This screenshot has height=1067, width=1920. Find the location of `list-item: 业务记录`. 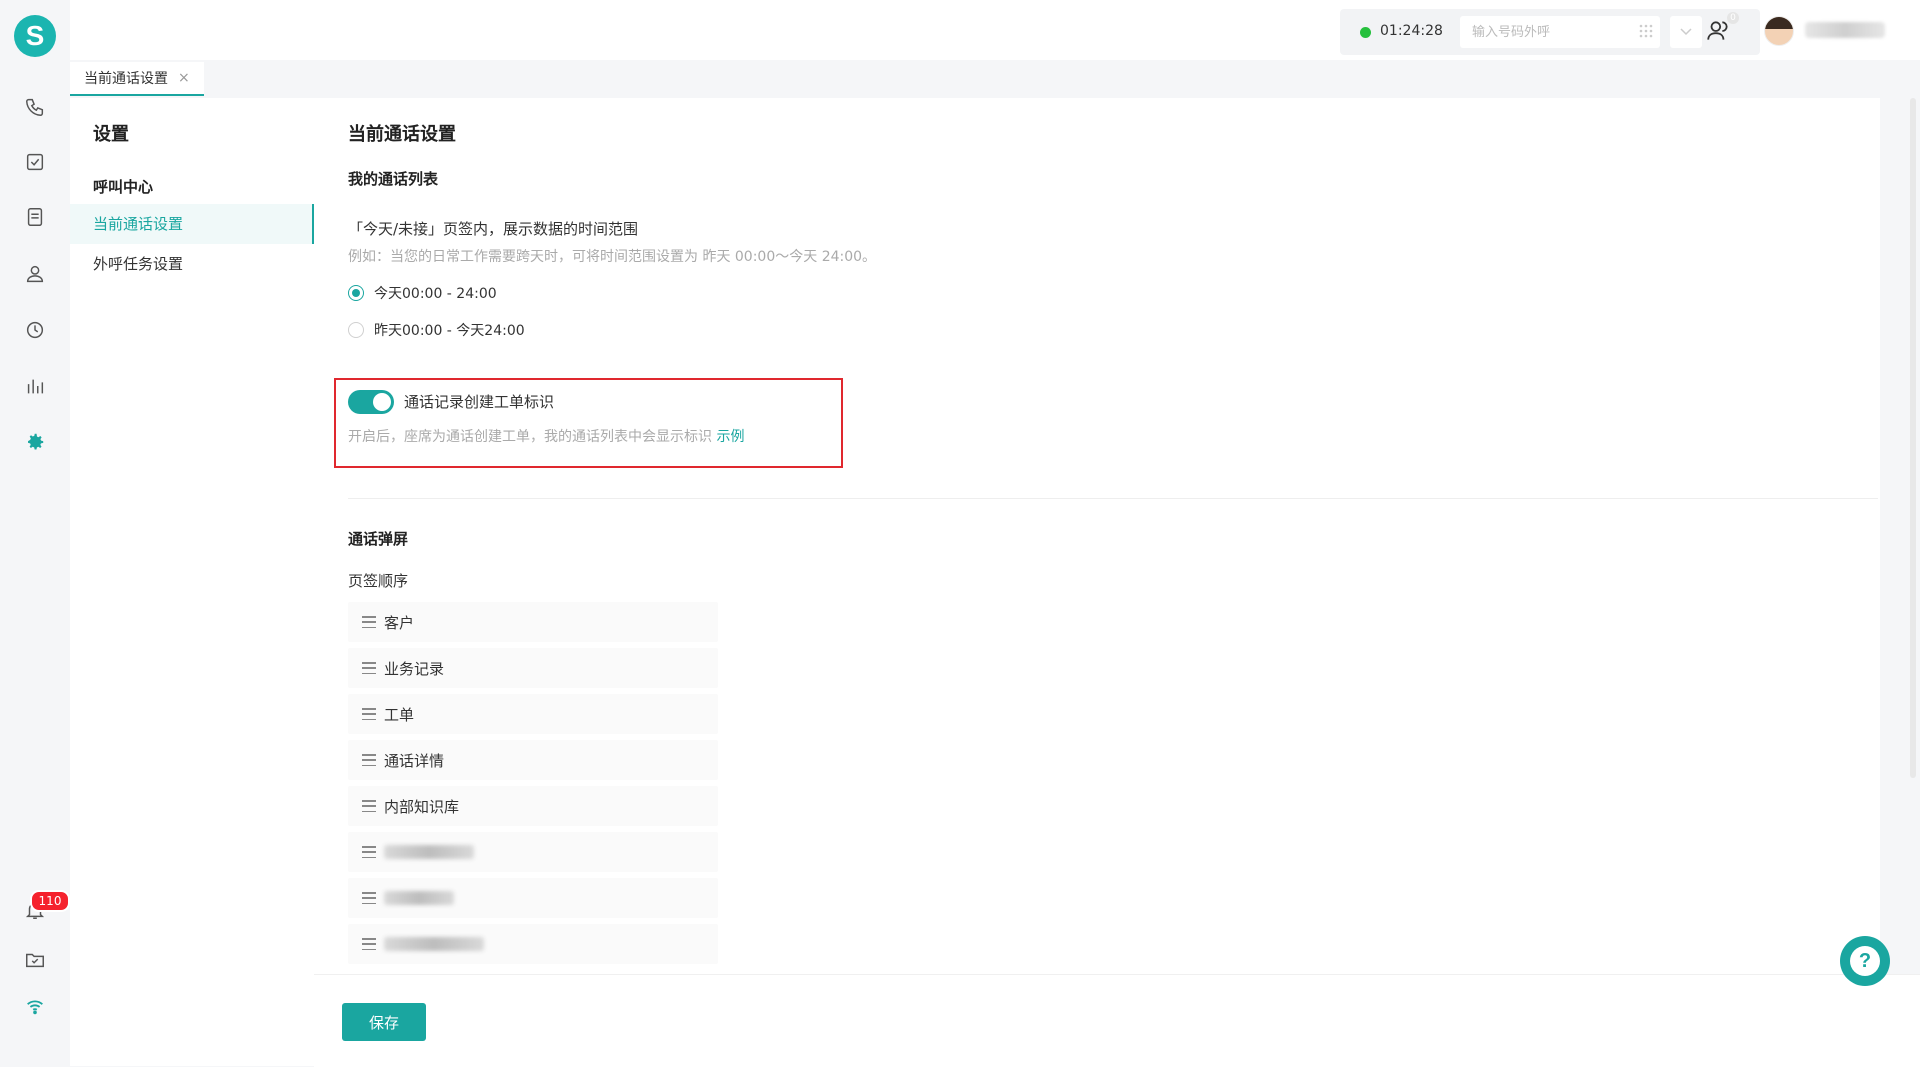

list-item: 业务记录 is located at coordinates (533, 668).